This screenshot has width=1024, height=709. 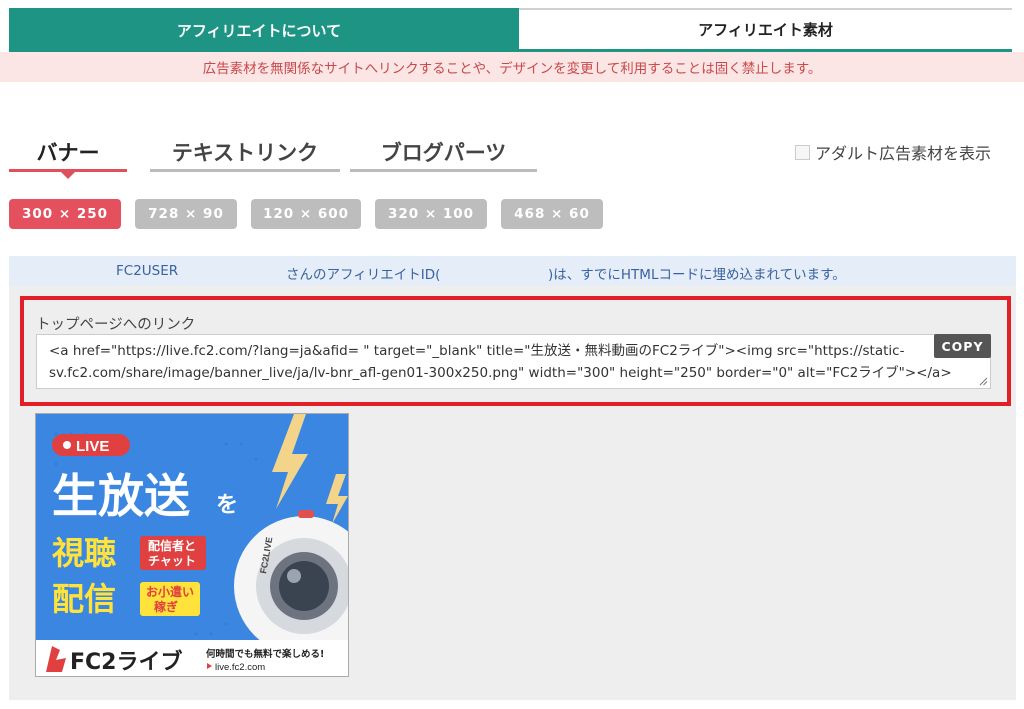 What do you see at coordinates (227, 505) in the screenshot?
I see `banner-wo: を` at bounding box center [227, 505].